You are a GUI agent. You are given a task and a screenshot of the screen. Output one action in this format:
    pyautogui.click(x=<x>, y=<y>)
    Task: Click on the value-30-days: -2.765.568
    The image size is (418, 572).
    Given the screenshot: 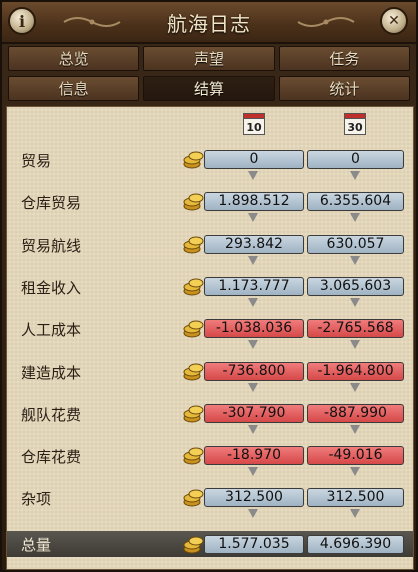 What is the action you would take?
    pyautogui.click(x=355, y=328)
    